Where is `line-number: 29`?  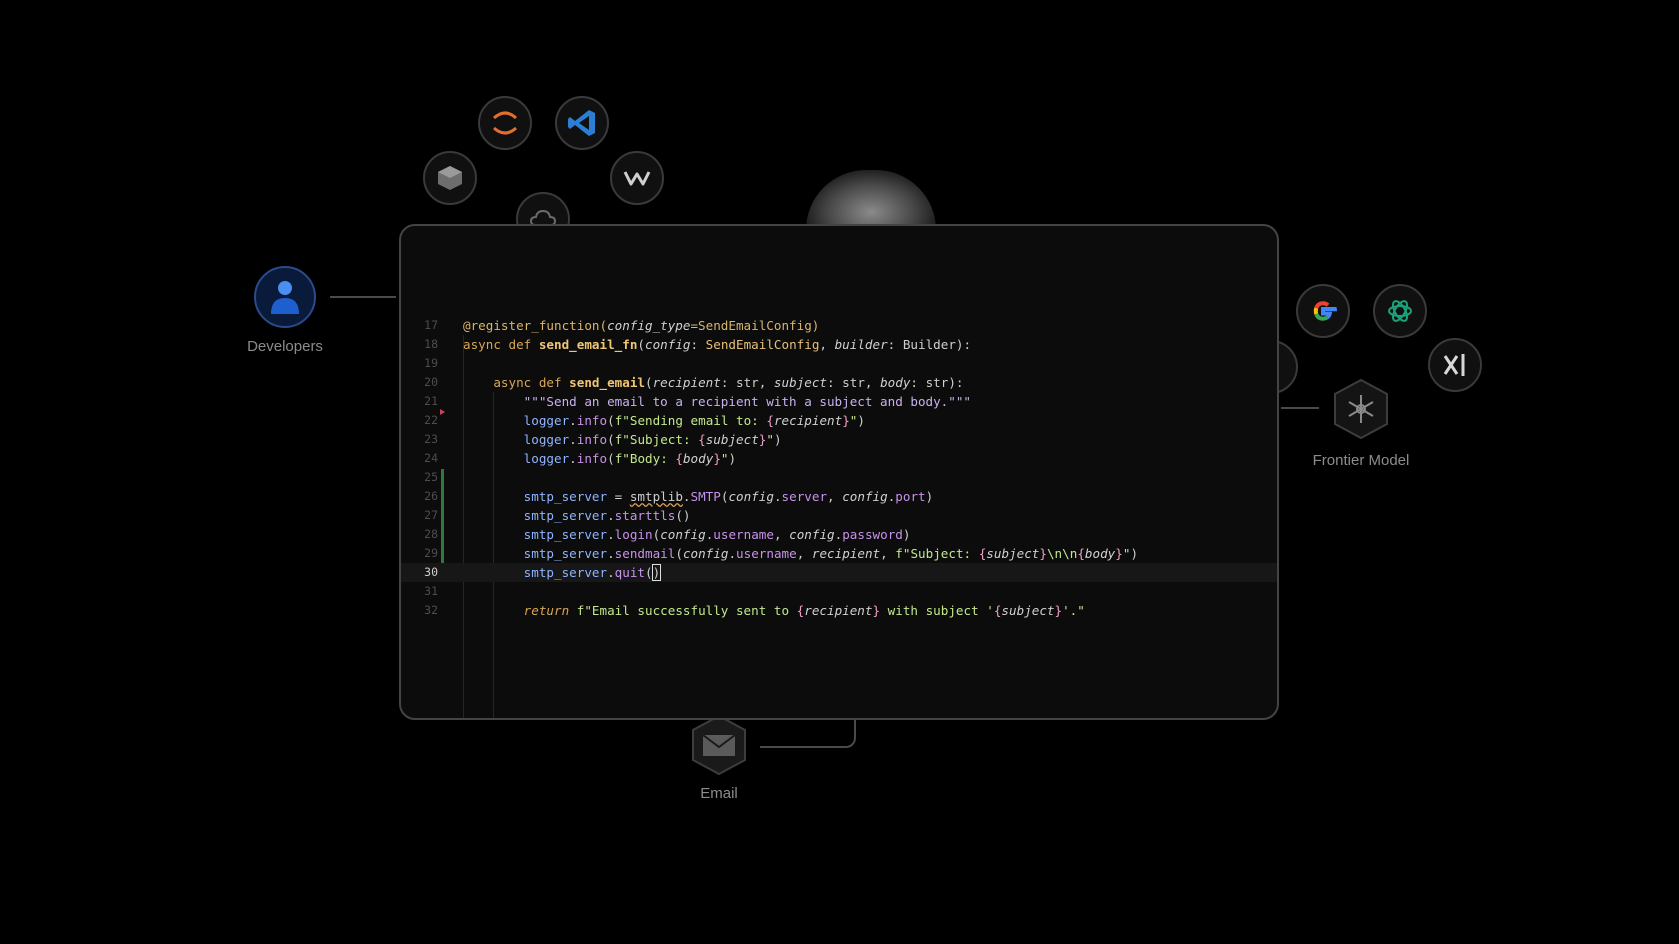 line-number: 29 is located at coordinates (431, 553).